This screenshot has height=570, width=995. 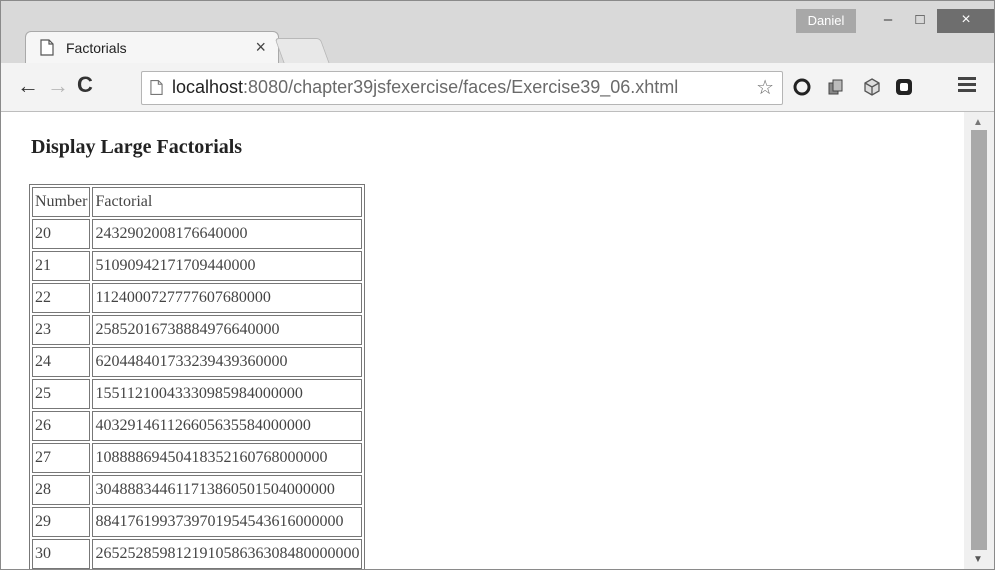 I want to click on column-header-factorial: Factorial, so click(x=227, y=202).